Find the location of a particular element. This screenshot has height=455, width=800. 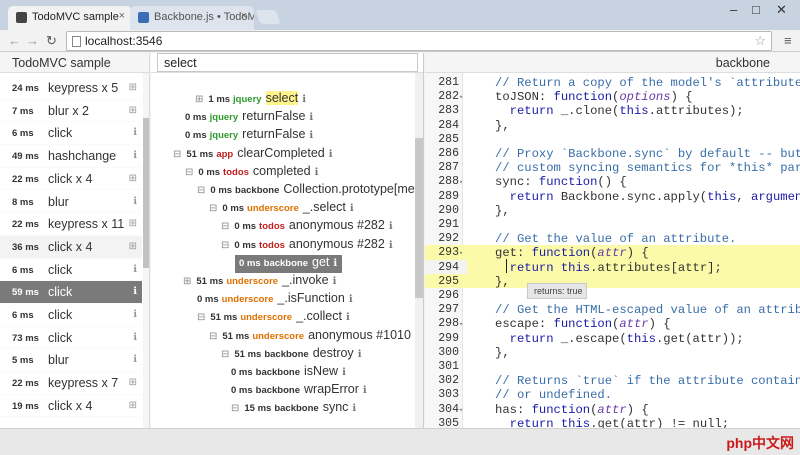

event-row: 19 ms click x 4 ⊞ is located at coordinates (71, 406).